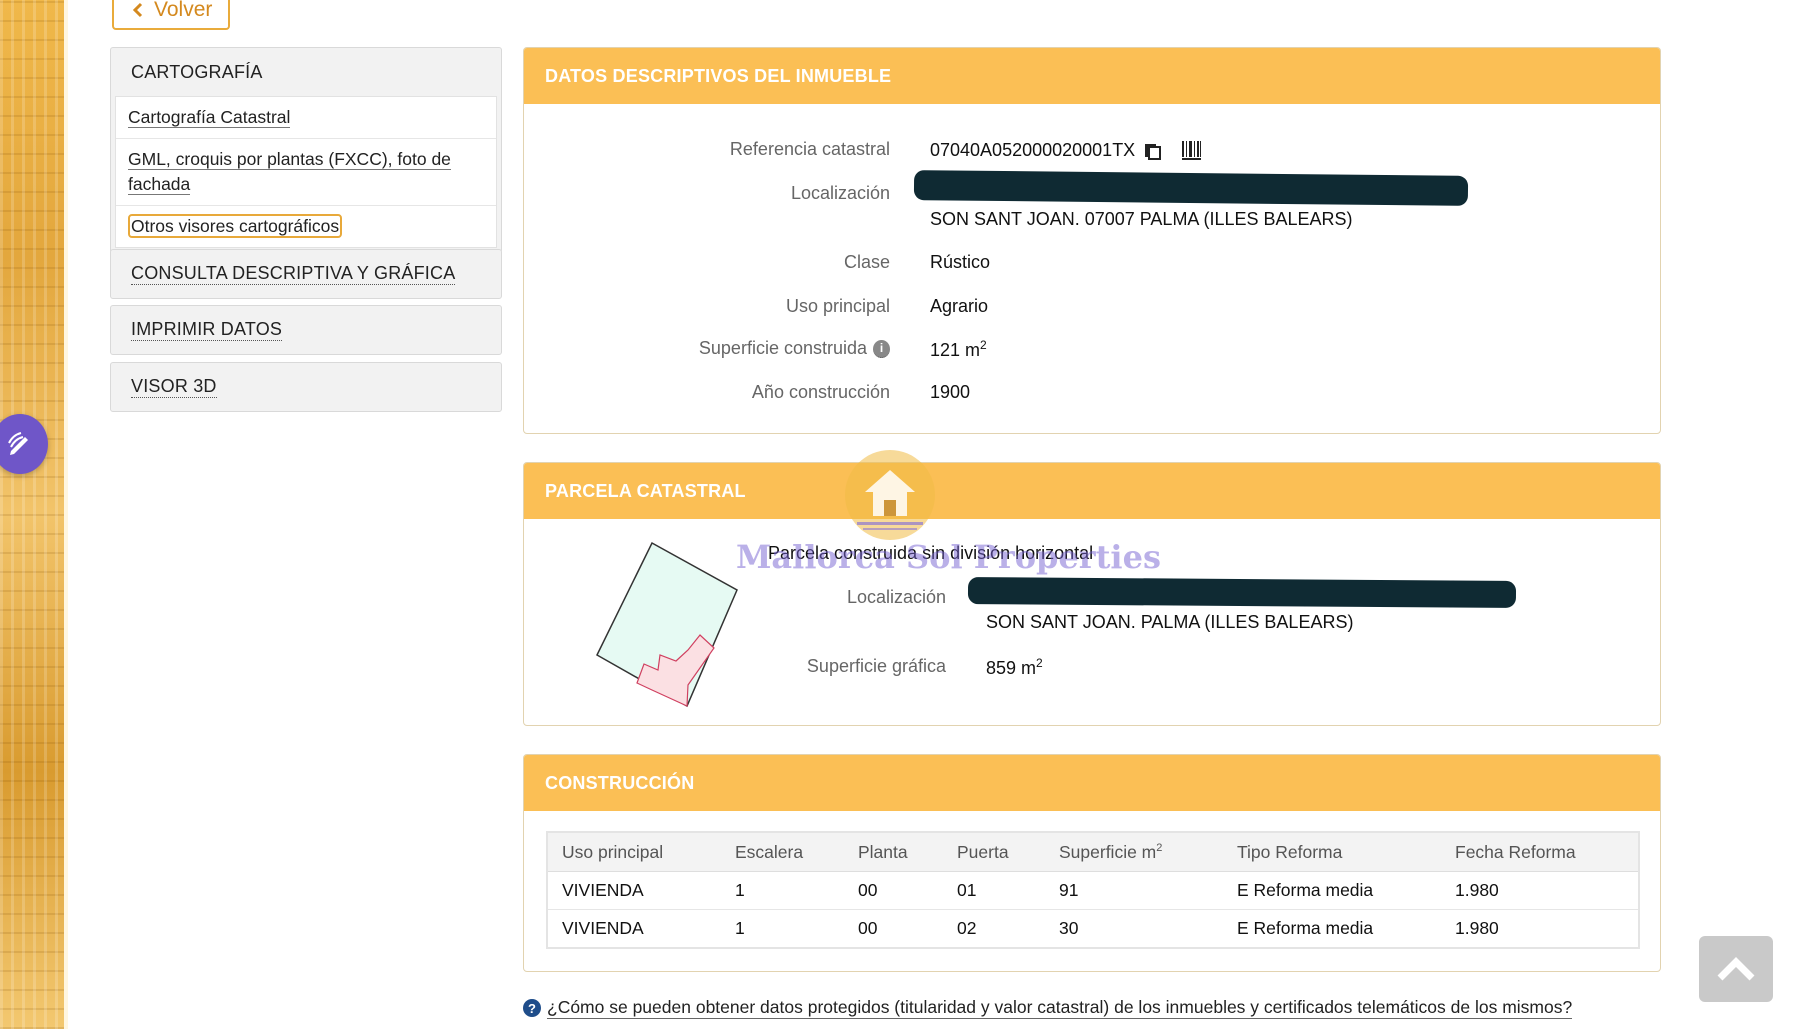 The height and width of the screenshot is (1029, 1800). I want to click on sidebar-item-otros-visores: Otros visores cartográficos, so click(306, 226).